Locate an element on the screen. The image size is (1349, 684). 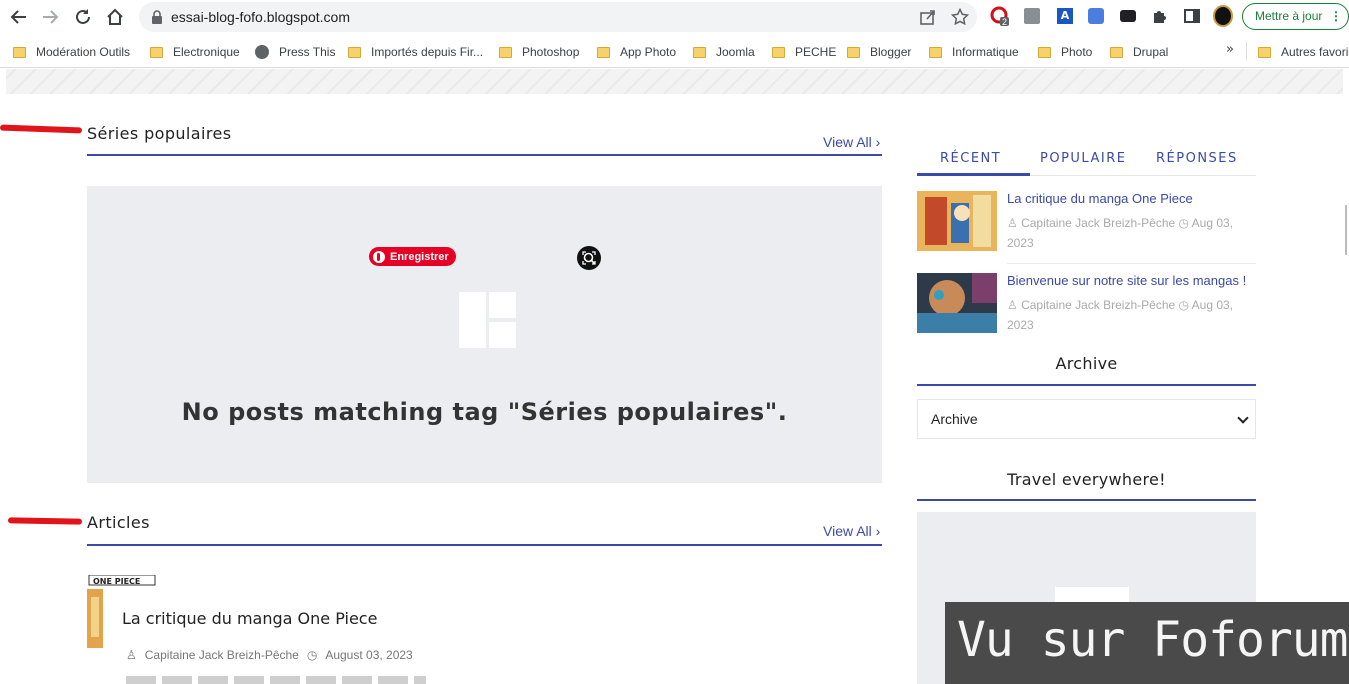
puzzle-extensions-icon is located at coordinates (1160, 16).